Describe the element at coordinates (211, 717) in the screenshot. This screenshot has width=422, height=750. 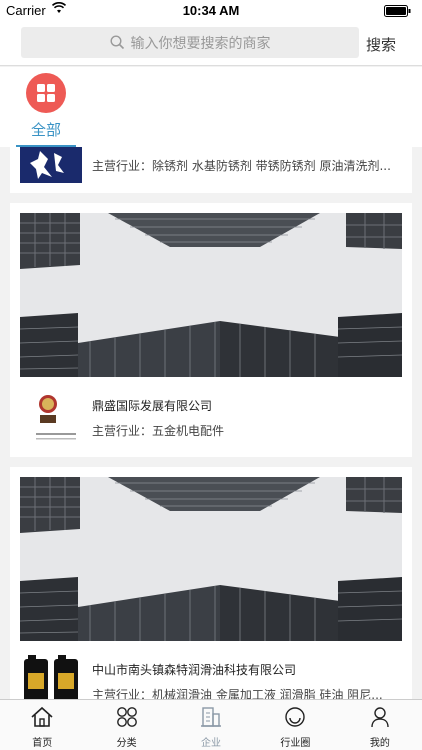
I see `enterprise-icon` at that location.